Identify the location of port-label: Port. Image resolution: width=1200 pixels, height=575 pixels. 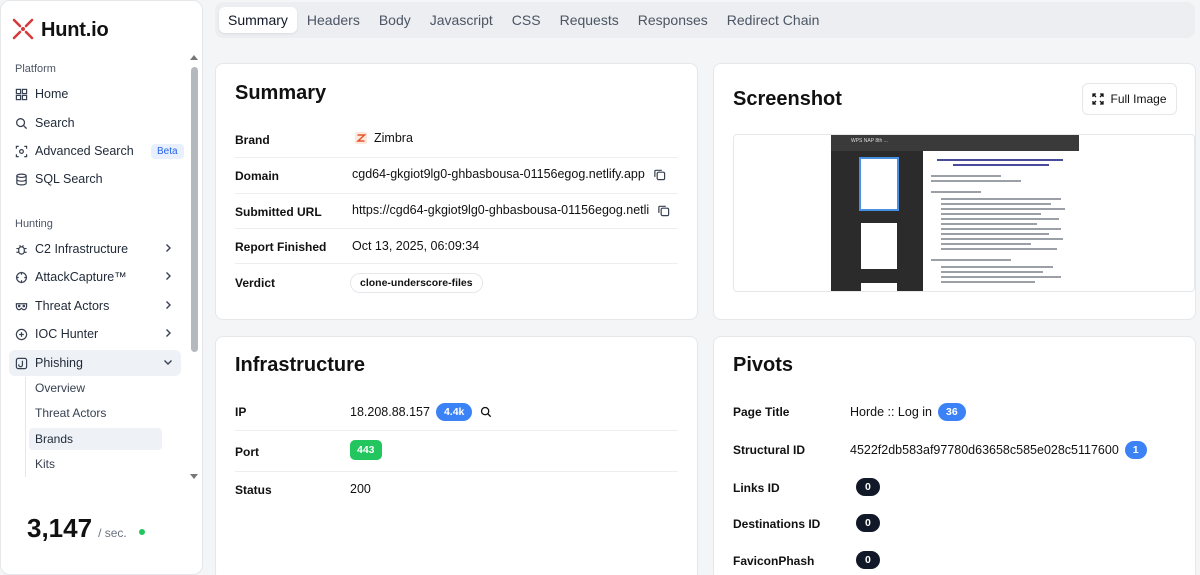
(247, 452).